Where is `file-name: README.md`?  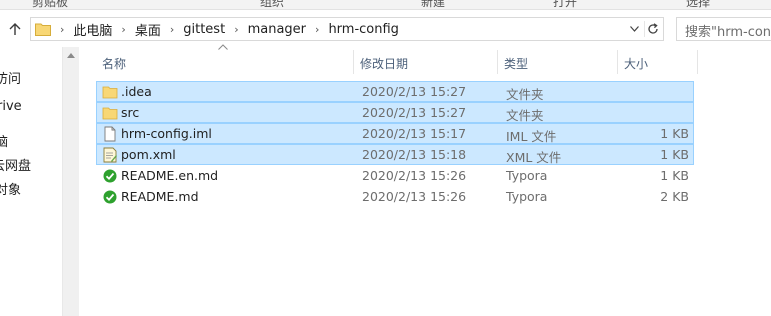 file-name: README.md is located at coordinates (160, 196).